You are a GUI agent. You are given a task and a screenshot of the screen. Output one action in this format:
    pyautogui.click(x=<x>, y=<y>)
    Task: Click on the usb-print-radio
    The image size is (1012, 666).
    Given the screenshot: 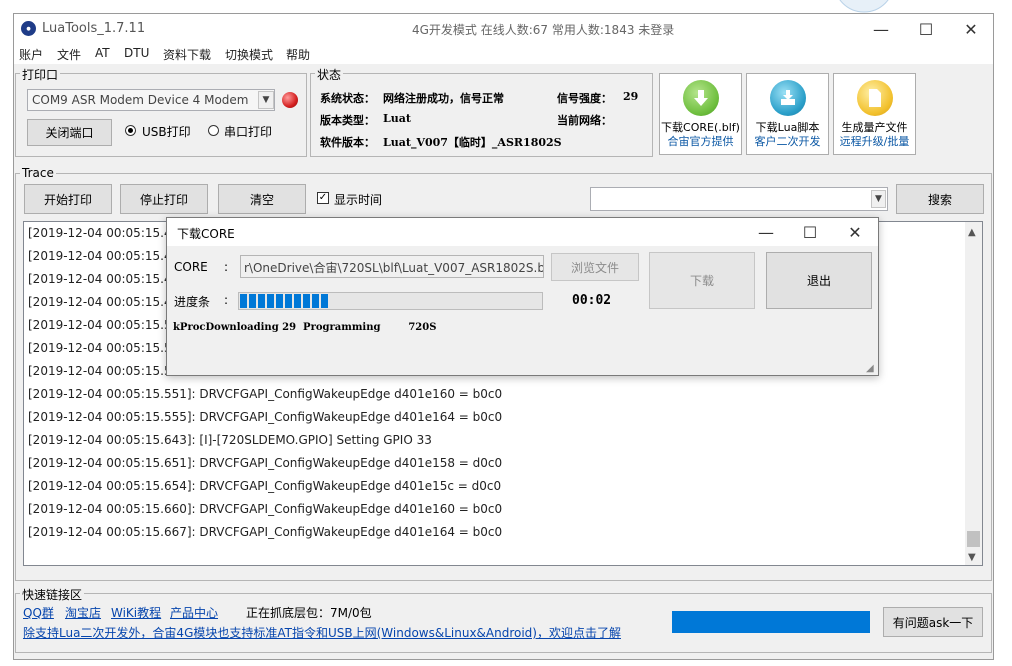 What is the action you would take?
    pyautogui.click(x=130, y=130)
    